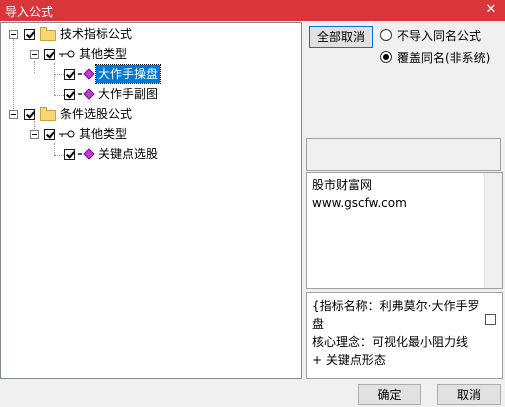 The height and width of the screenshot is (407, 505). I want to click on tree-item-formula: 大作手操盘, so click(101, 74).